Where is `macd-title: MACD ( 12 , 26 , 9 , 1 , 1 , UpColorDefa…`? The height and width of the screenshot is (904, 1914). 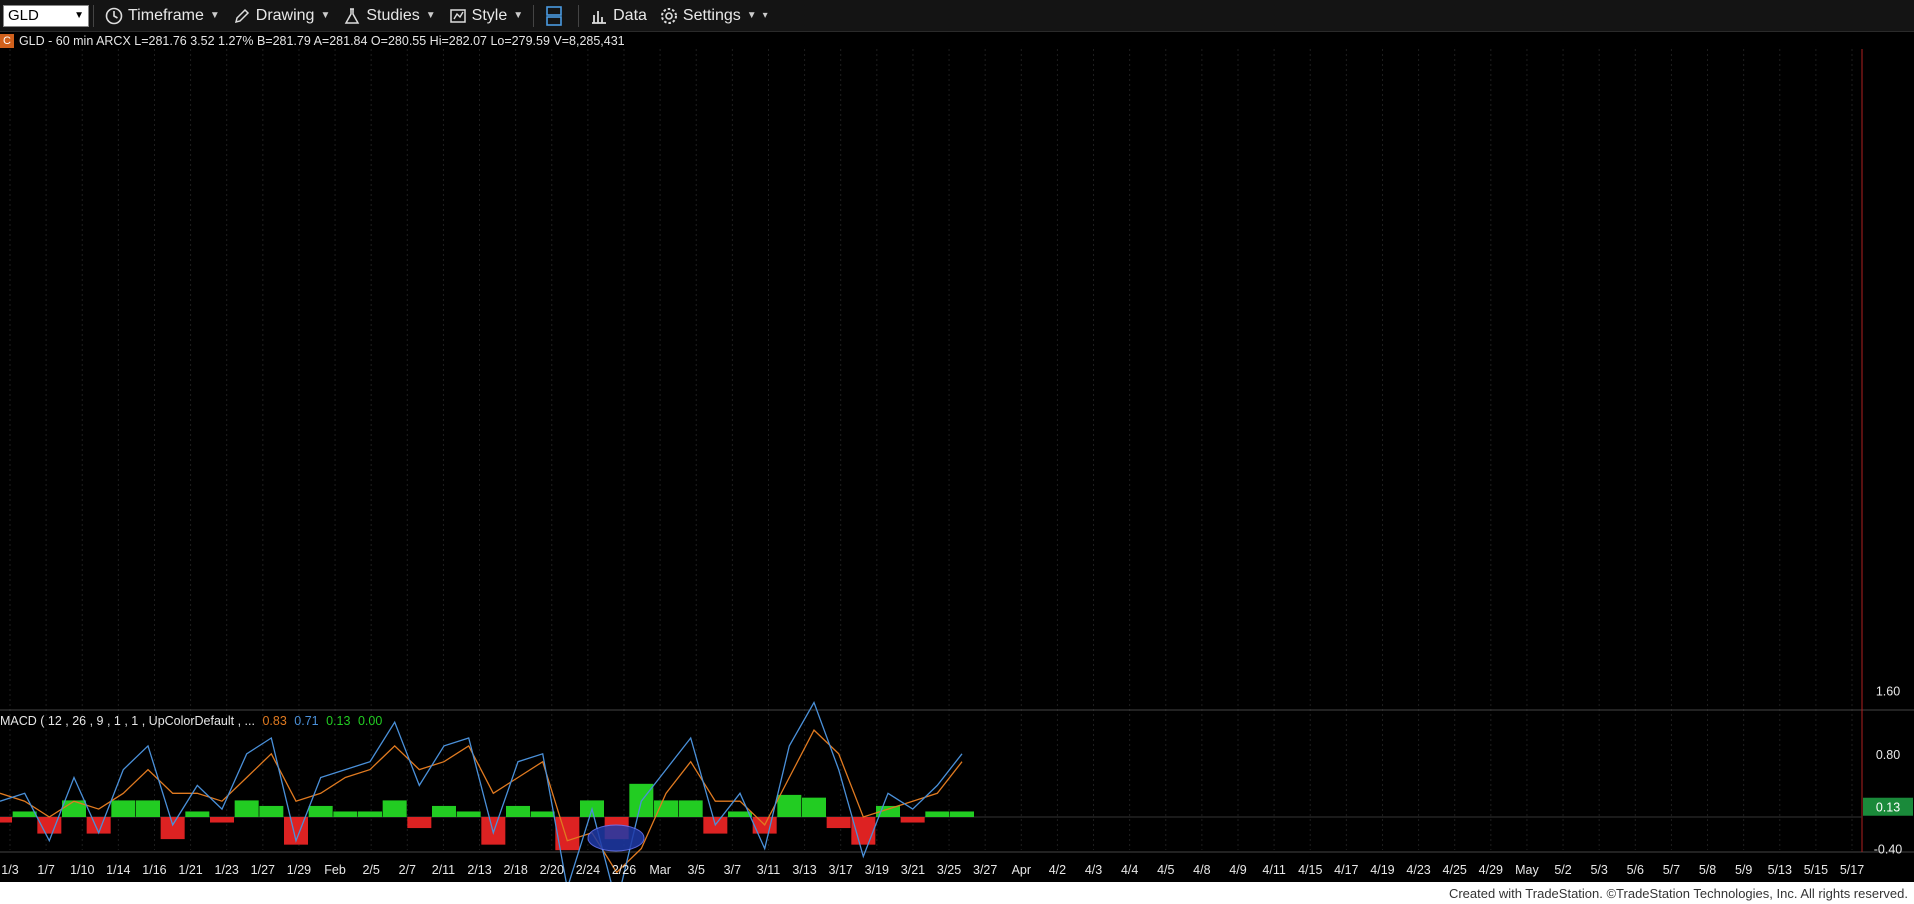 macd-title: MACD ( 12 , 26 , 9 , 1 , 1 , UpColorDefa… is located at coordinates (127, 721).